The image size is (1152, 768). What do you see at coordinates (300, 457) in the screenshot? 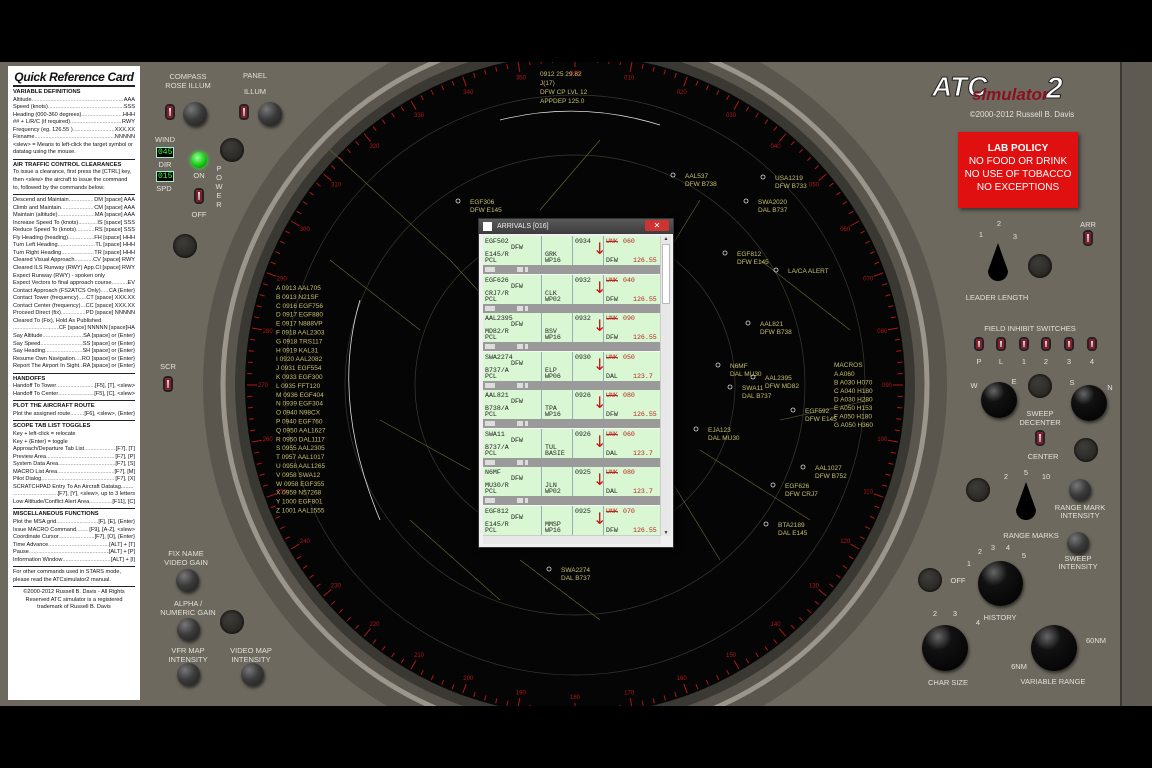
I see `tab-list-entry: T 0957 AAL1017` at bounding box center [300, 457].